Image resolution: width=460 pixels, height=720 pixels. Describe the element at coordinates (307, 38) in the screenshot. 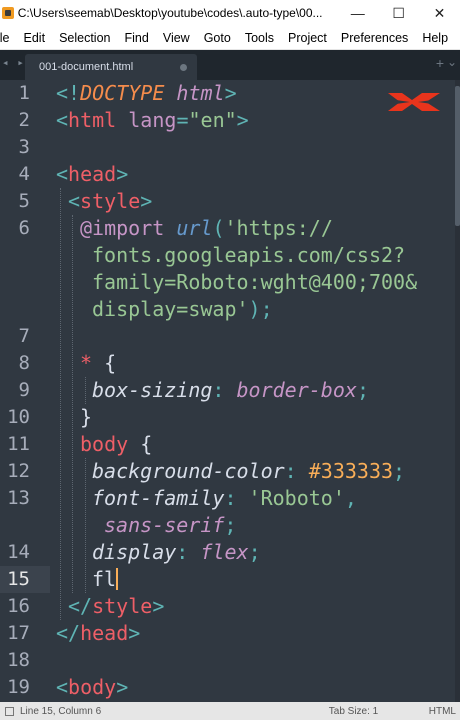

I see `menu-project: Project` at that location.